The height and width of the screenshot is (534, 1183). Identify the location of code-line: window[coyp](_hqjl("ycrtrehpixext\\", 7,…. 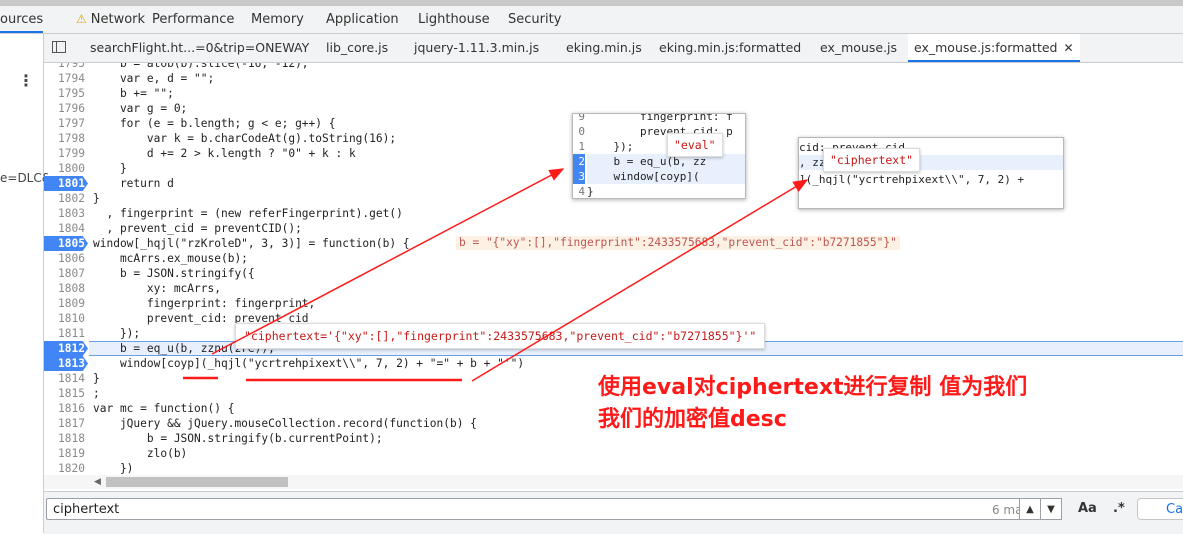
(308, 363).